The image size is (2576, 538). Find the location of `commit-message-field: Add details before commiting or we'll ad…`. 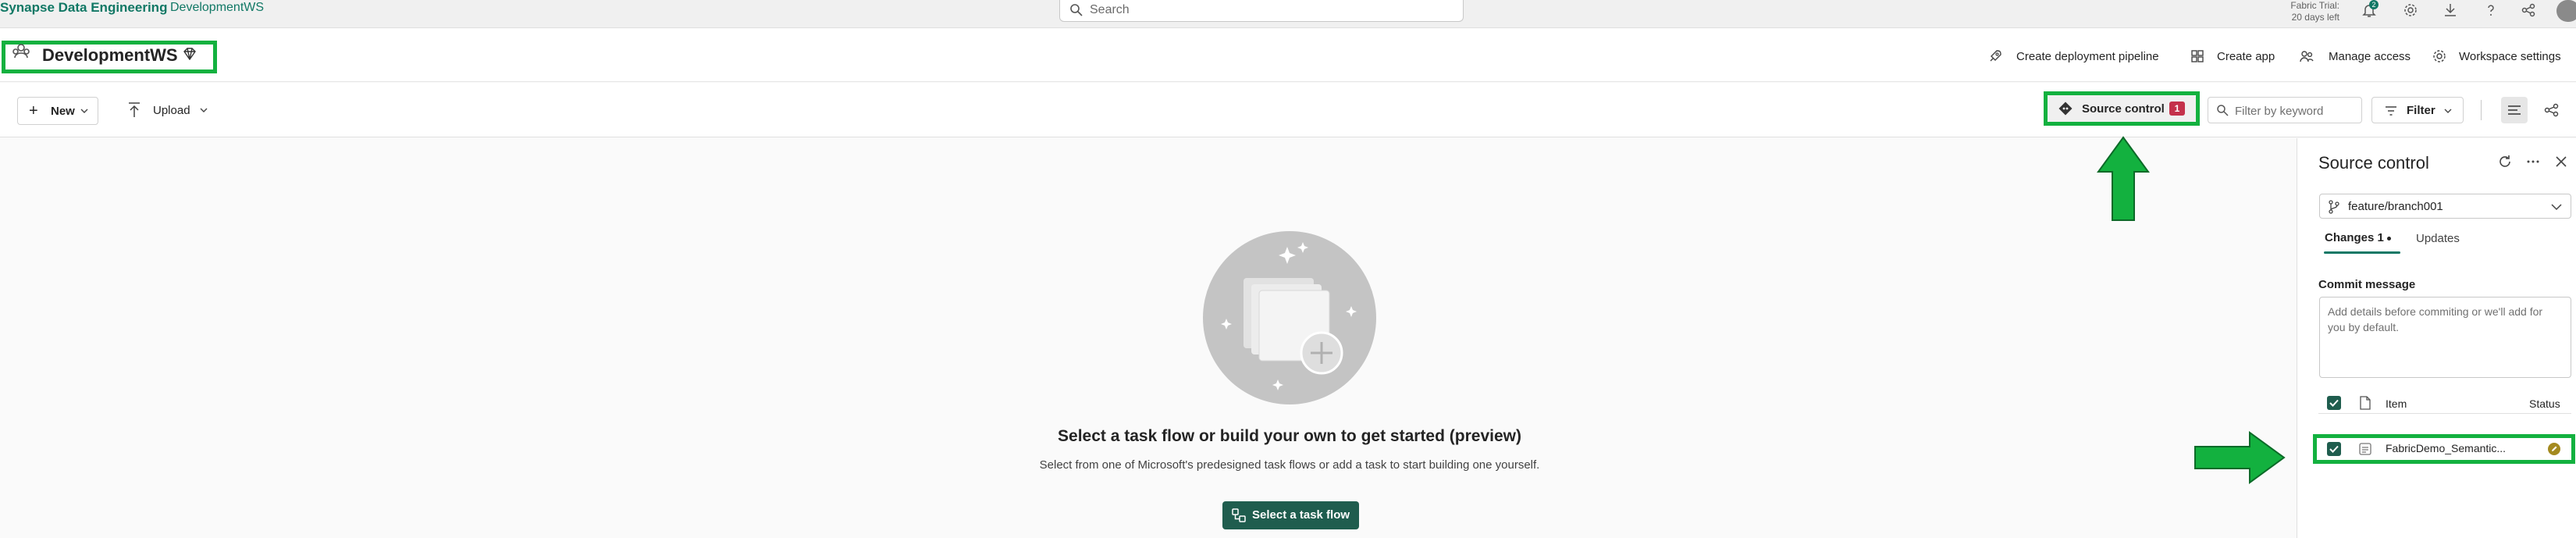

commit-message-field: Add details before commiting or we'll ad… is located at coordinates (2445, 338).